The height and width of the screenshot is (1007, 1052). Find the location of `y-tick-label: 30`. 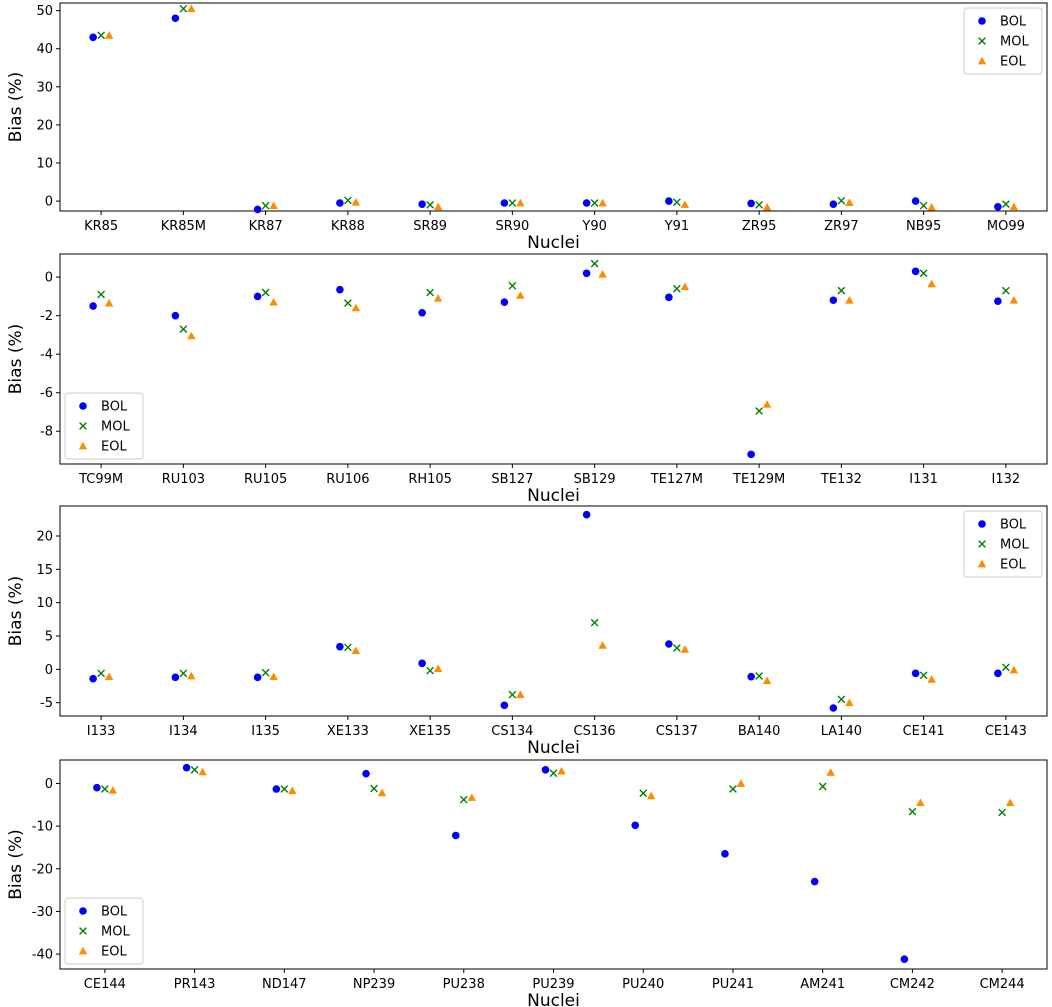

y-tick-label: 30 is located at coordinates (44, 87).